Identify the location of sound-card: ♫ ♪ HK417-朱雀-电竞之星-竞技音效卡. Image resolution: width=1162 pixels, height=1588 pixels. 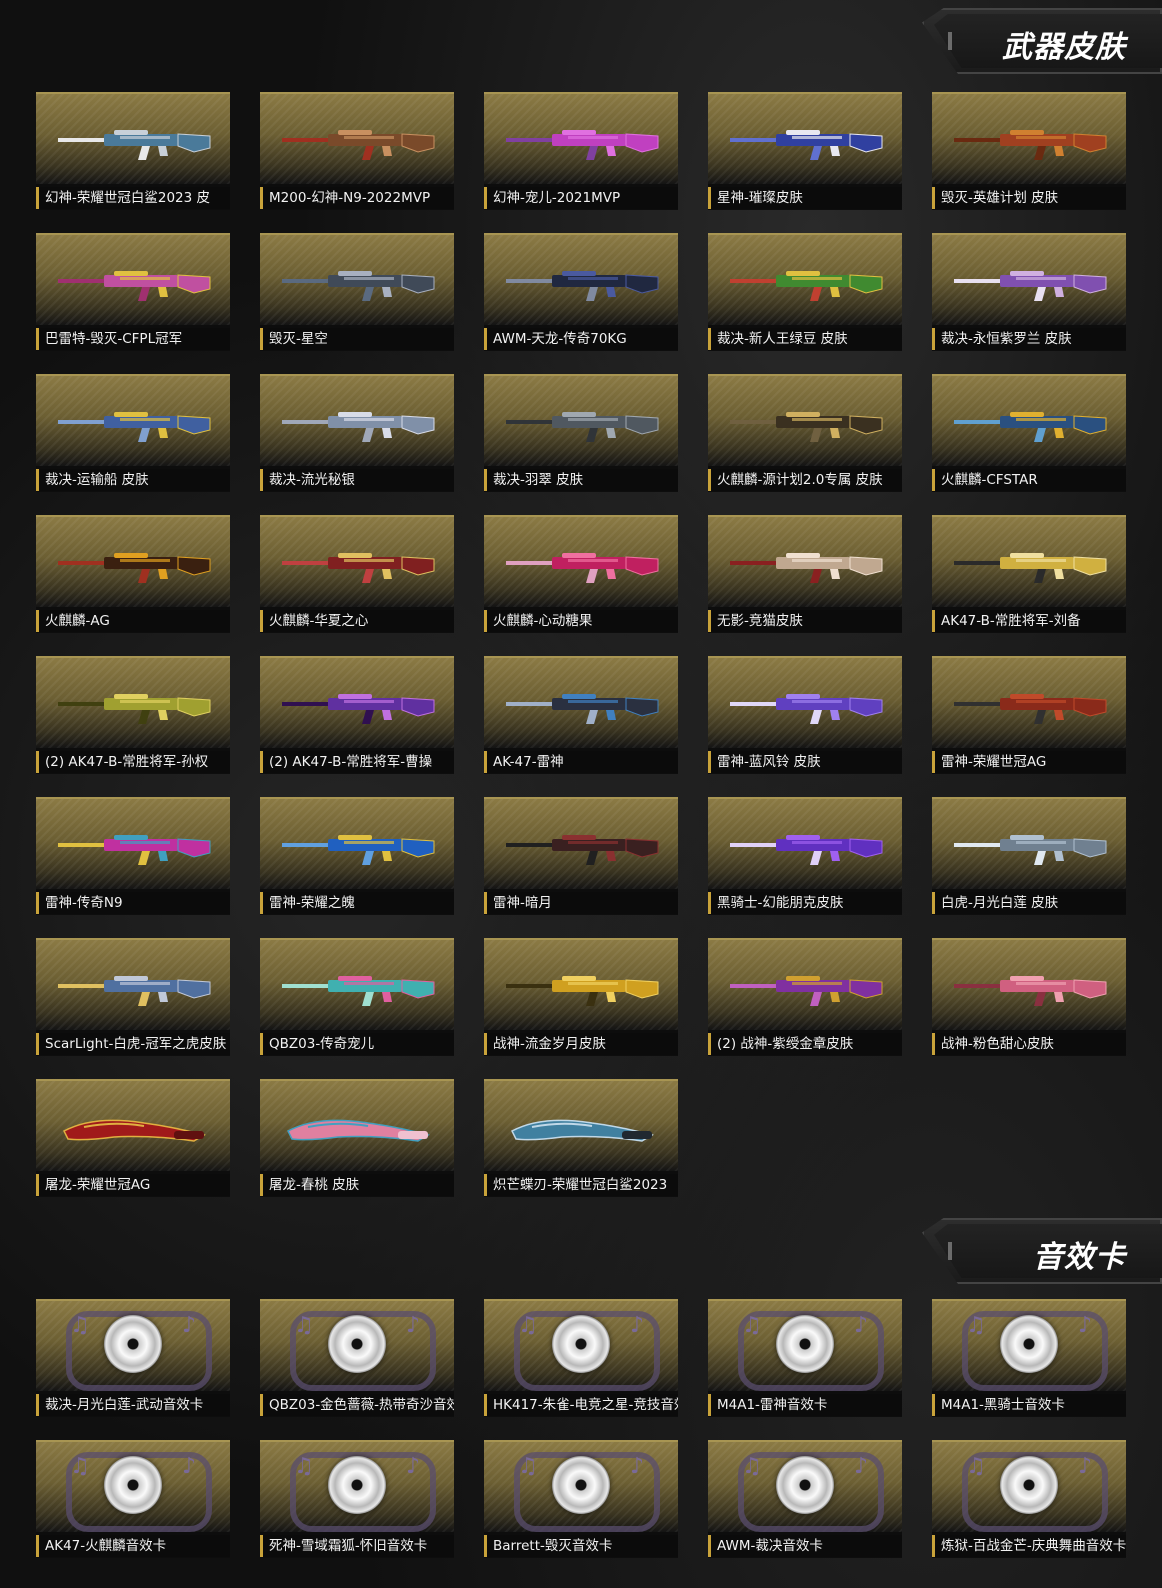
(581, 1358).